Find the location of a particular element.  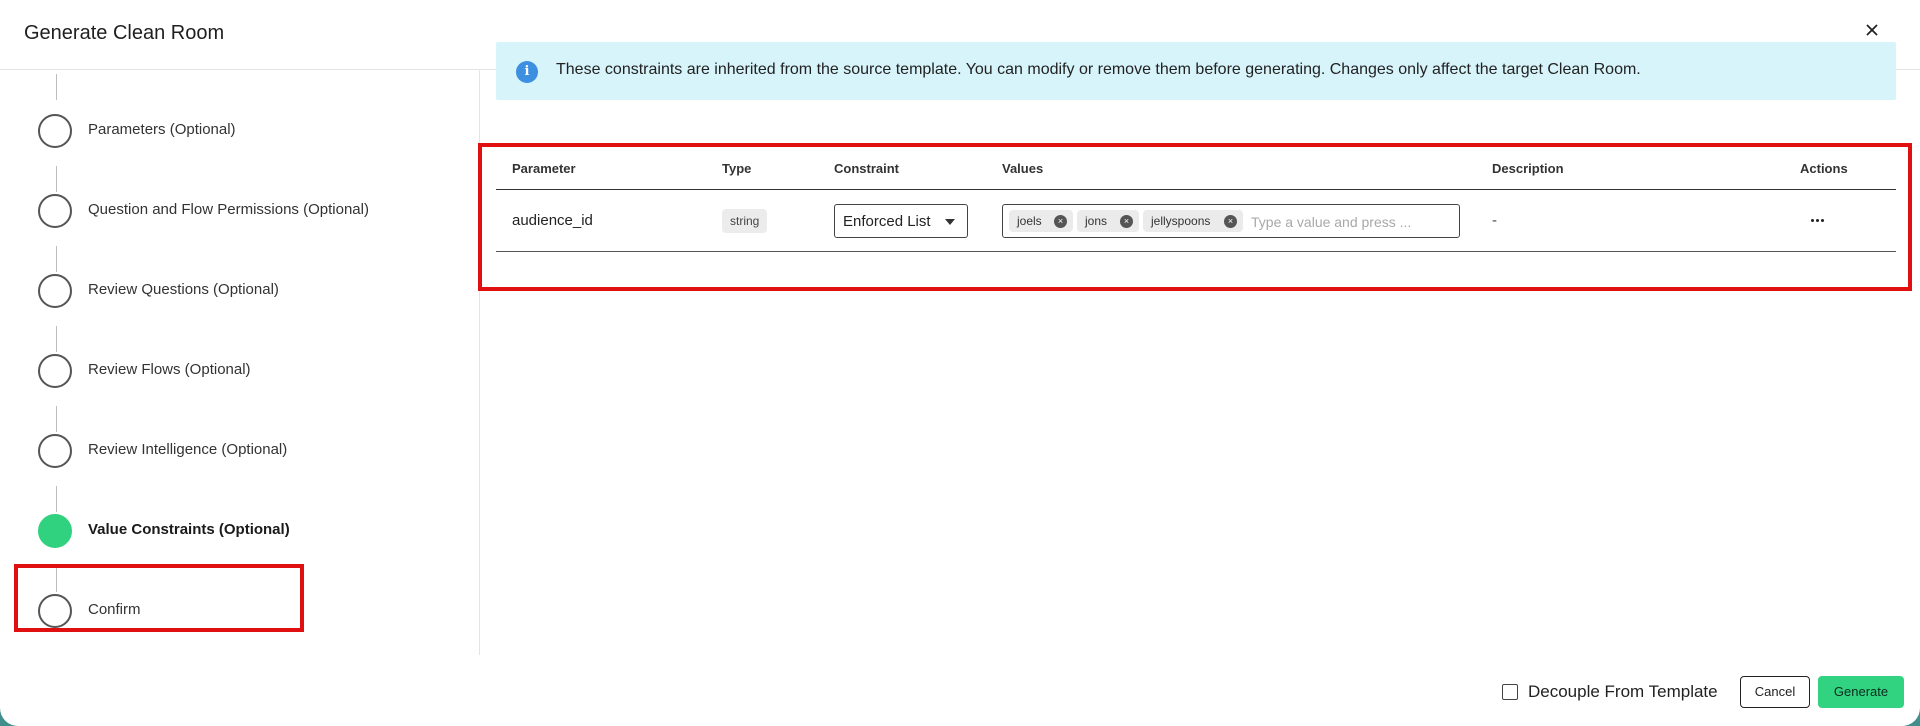

step-label: Review Flows (Optional) is located at coordinates (169, 369).